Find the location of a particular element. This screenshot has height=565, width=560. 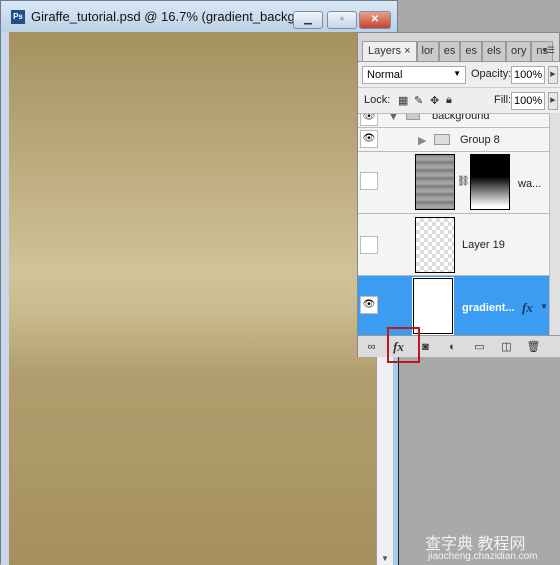

trash-icon: 🗑︎ is located at coordinates (533, 346).